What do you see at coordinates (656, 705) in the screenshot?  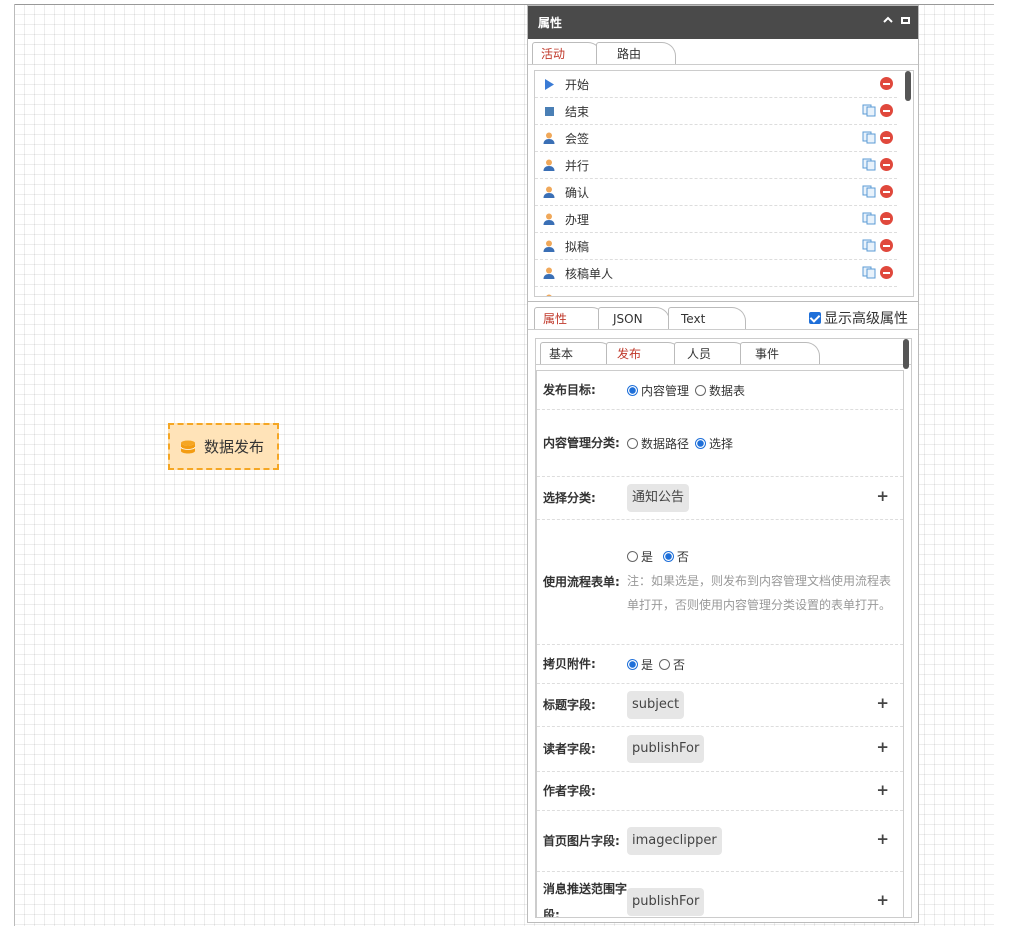 I see `title-field-value: subject` at bounding box center [656, 705].